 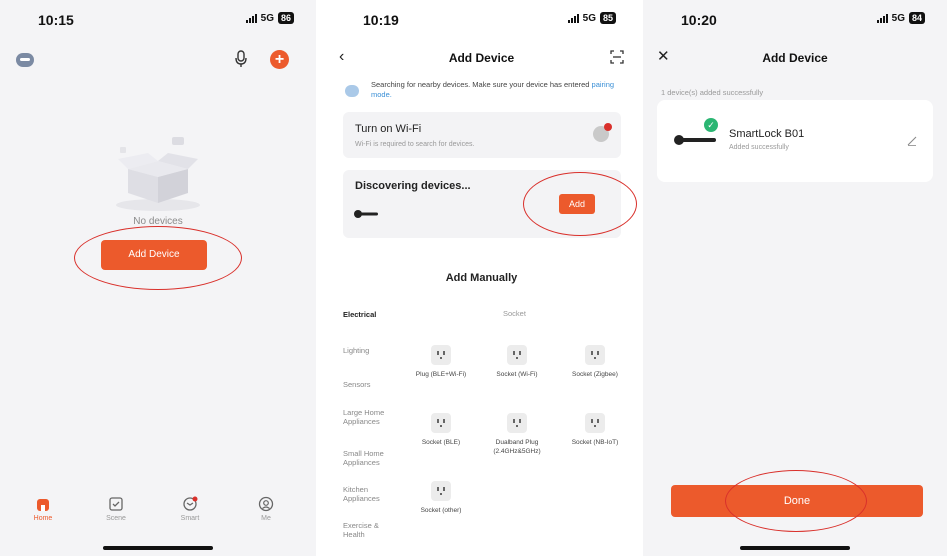 What do you see at coordinates (912, 141) in the screenshot?
I see `edit-pencil-icon` at bounding box center [912, 141].